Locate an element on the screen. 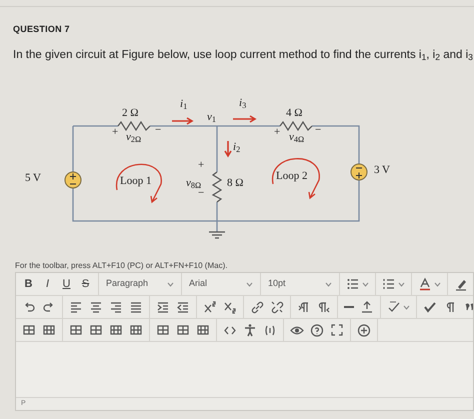  question-text: In the given circuit at Figure below, use loop current method to find the currents i$_{1}$, i$_{2}$ and i$_{3}$ is located at coordinates (243, 56).